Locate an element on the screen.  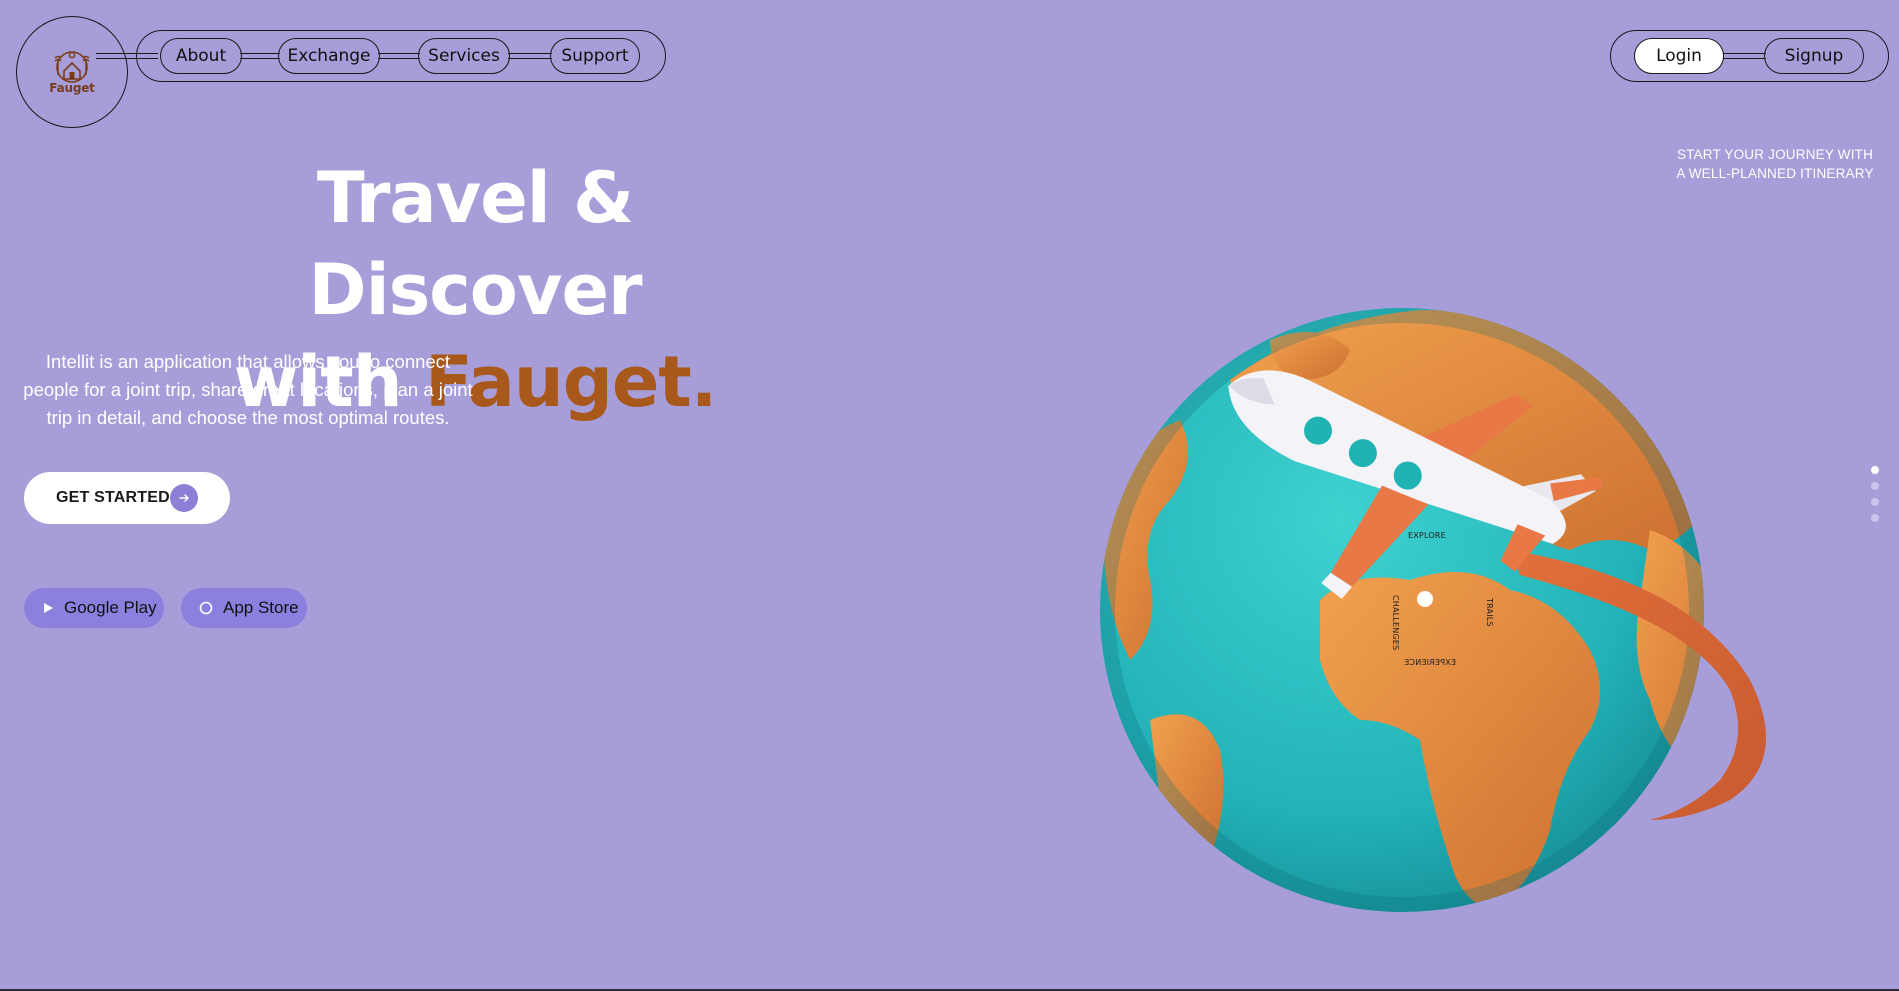
hero-title-line1: Travel & Discover is located at coordinates (475, 244).